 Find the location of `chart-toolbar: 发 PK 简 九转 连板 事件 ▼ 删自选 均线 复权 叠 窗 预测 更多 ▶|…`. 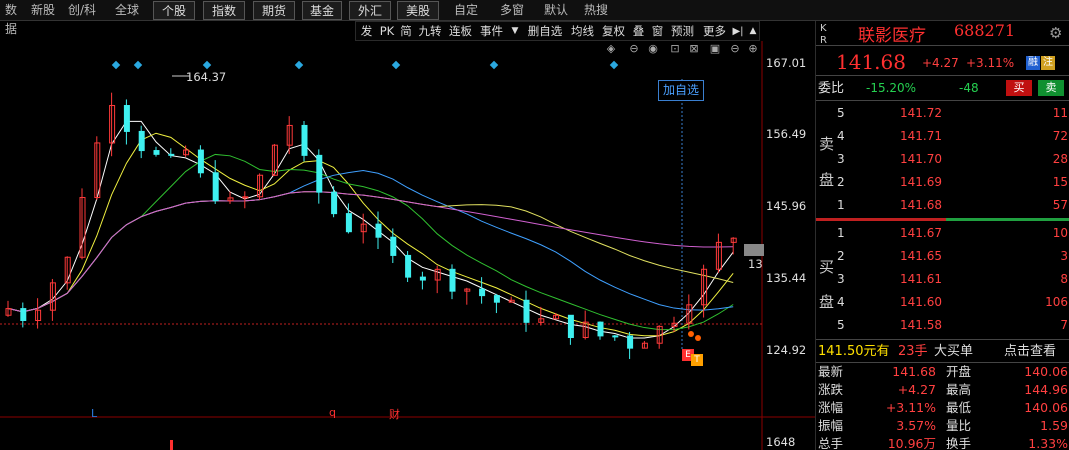

chart-toolbar: 发 PK 简 九转 连板 事件 ▼ 删自选 均线 复权 叠 窗 预测 更多 ▶|… is located at coordinates (557, 31).